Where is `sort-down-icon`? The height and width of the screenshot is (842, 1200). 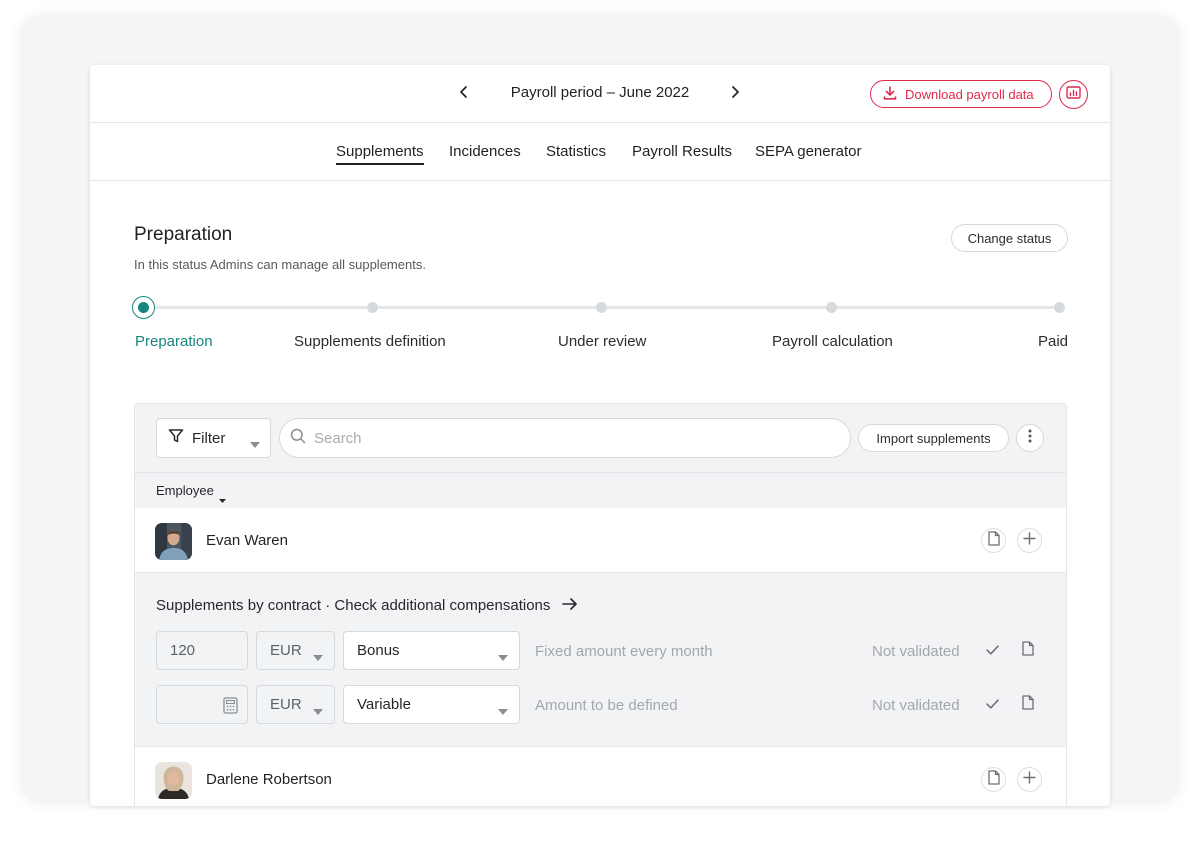
sort-down-icon is located at coordinates (222, 499).